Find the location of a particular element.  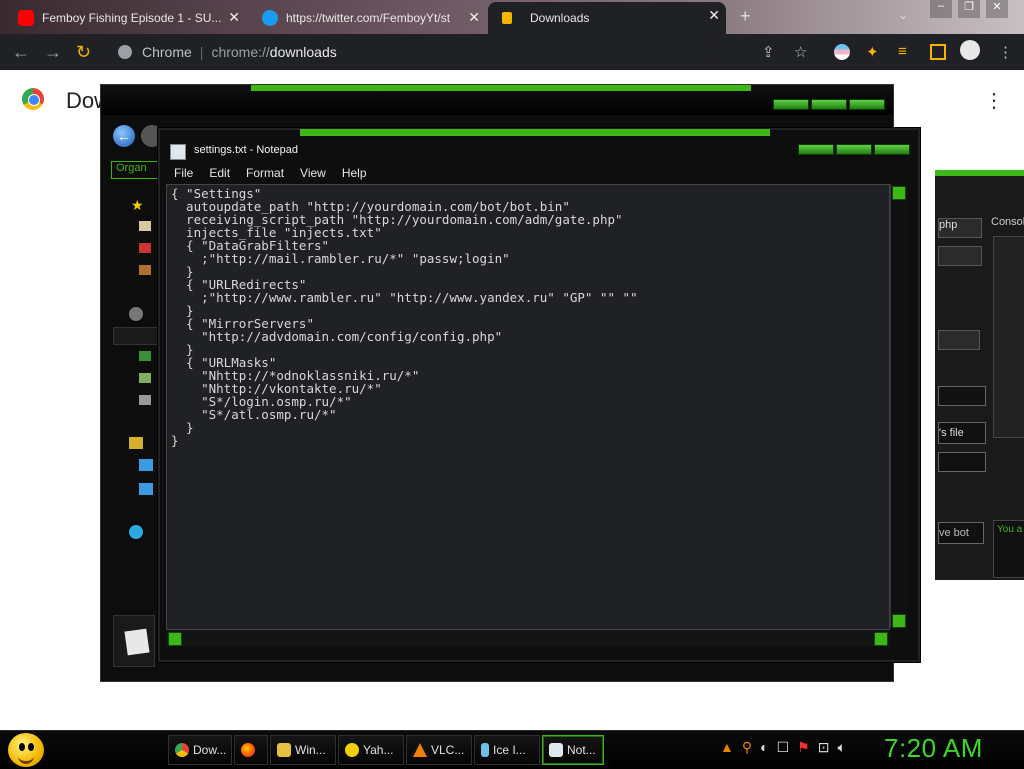

tab-youtube: Femboy Fishing Episode 1 - SU... ✕ is located at coordinates (128, 18).